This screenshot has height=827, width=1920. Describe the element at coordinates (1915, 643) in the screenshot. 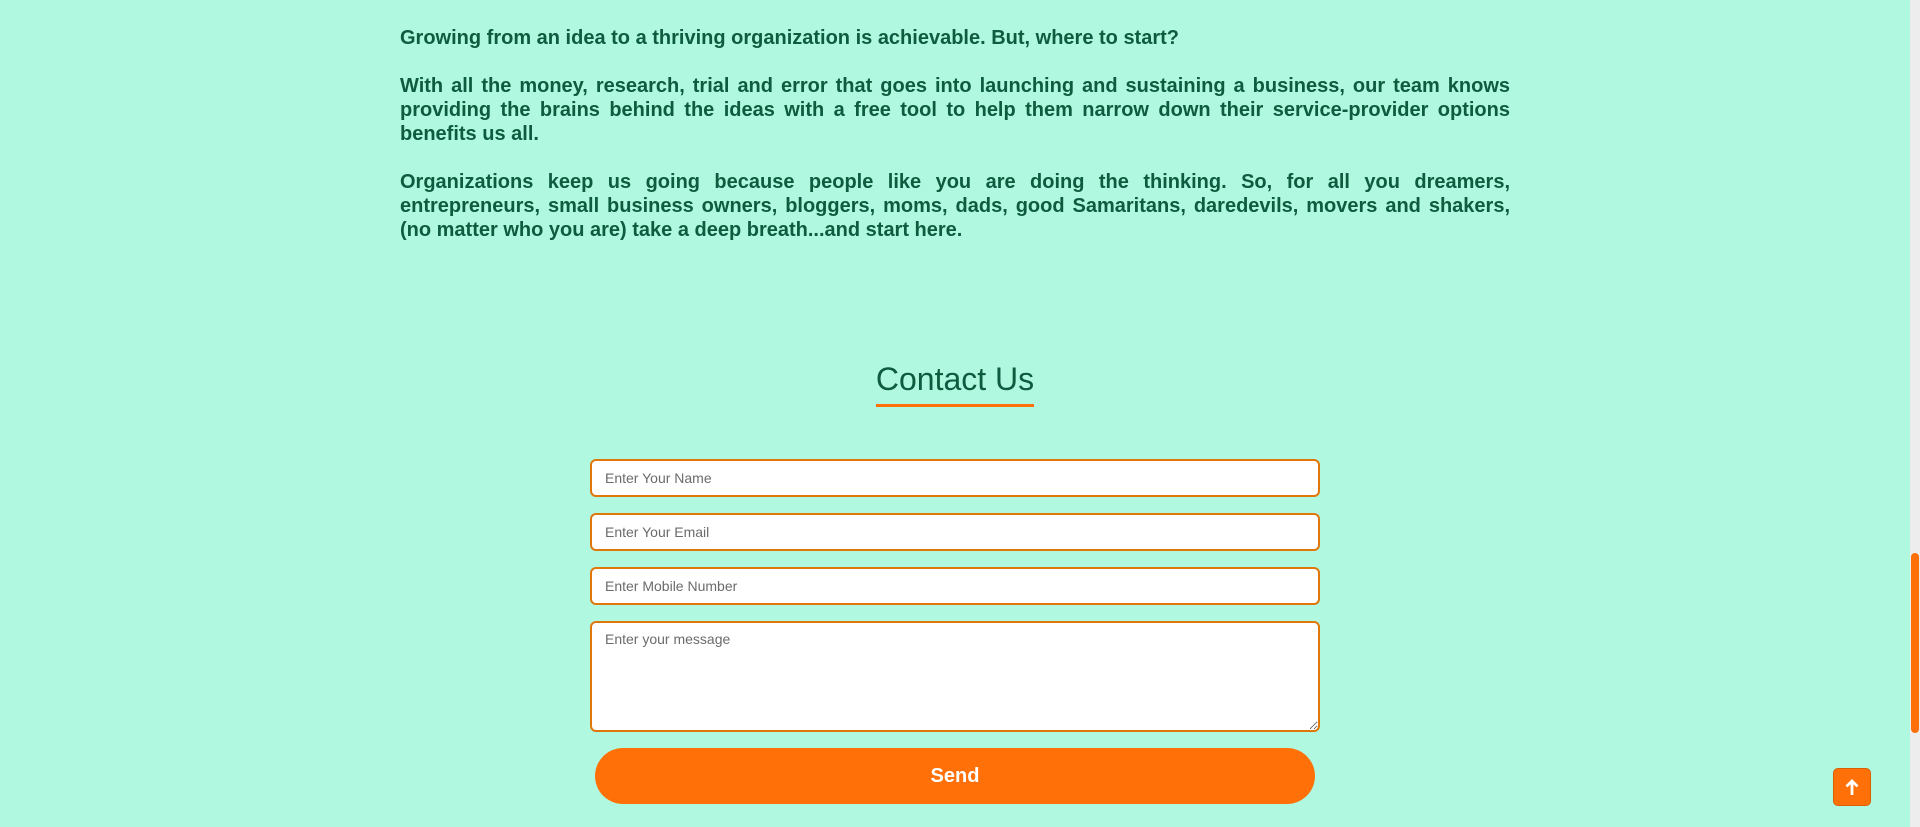

I see `scrollbar-thumb` at that location.